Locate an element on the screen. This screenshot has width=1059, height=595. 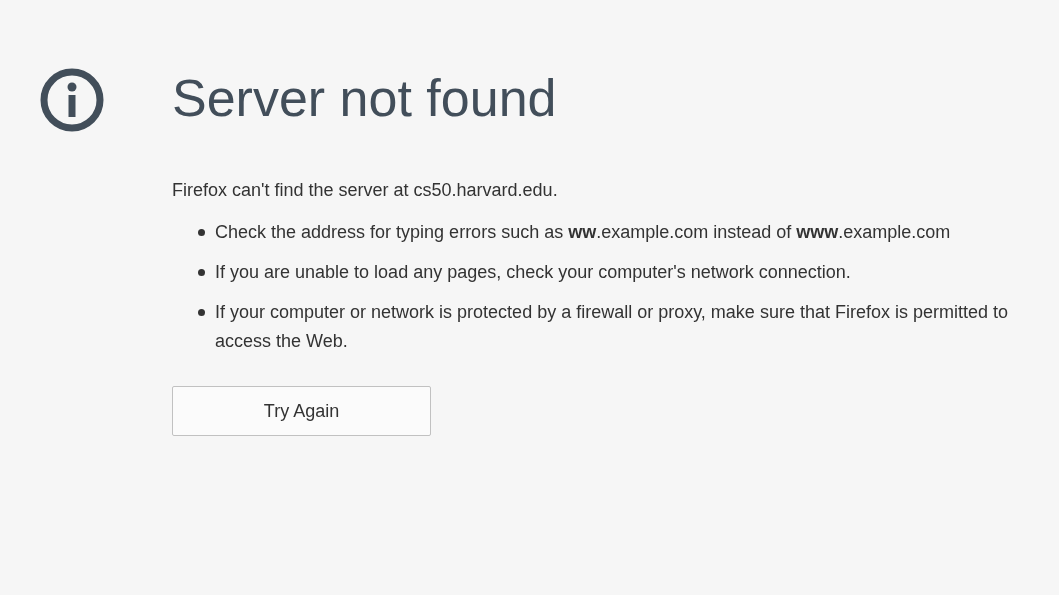
page-title: Server not found is located at coordinates (364, 98).